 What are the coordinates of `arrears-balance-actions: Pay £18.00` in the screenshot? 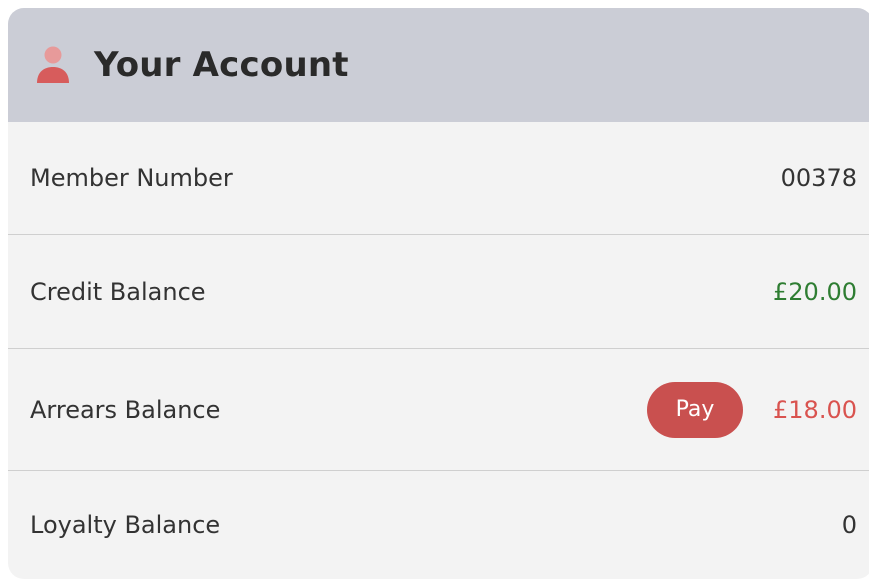 It's located at (752, 409).